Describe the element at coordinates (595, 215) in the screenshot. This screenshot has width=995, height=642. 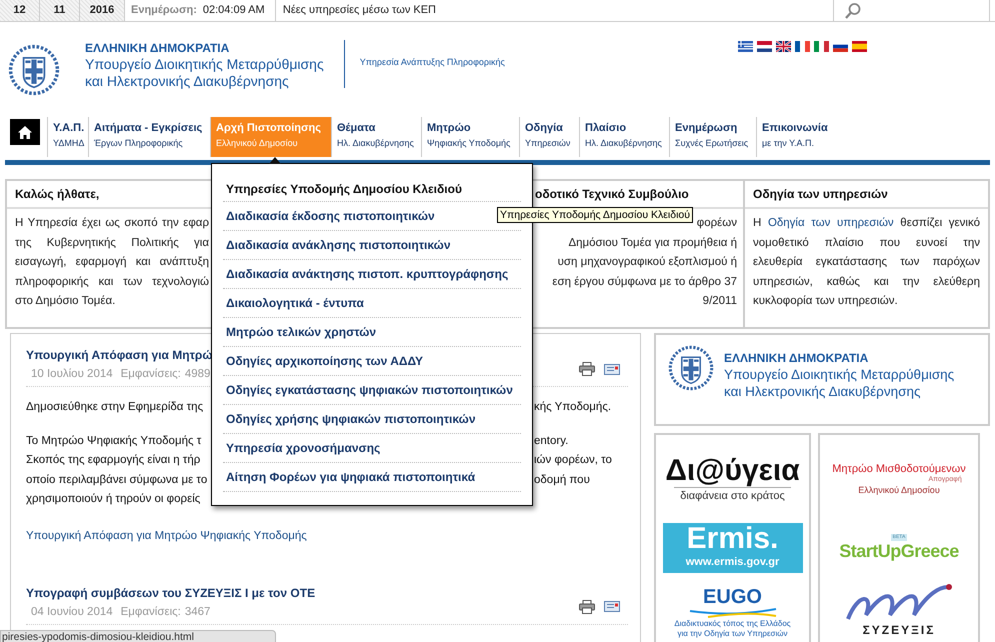
I see `tooltip: Υπηρεσίες Υποδομής Δημοσίου Κλειδιού` at that location.